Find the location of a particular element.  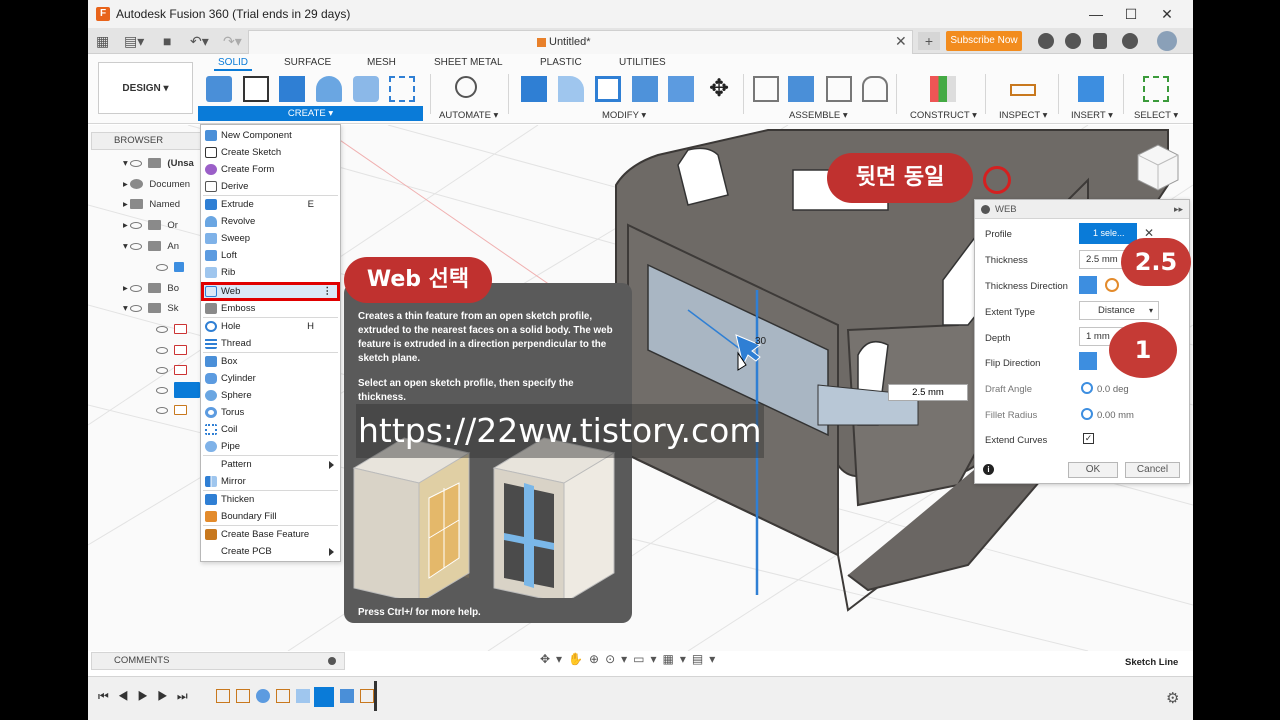

inspect-menu: INSPECT ▾ is located at coordinates (1023, 115).